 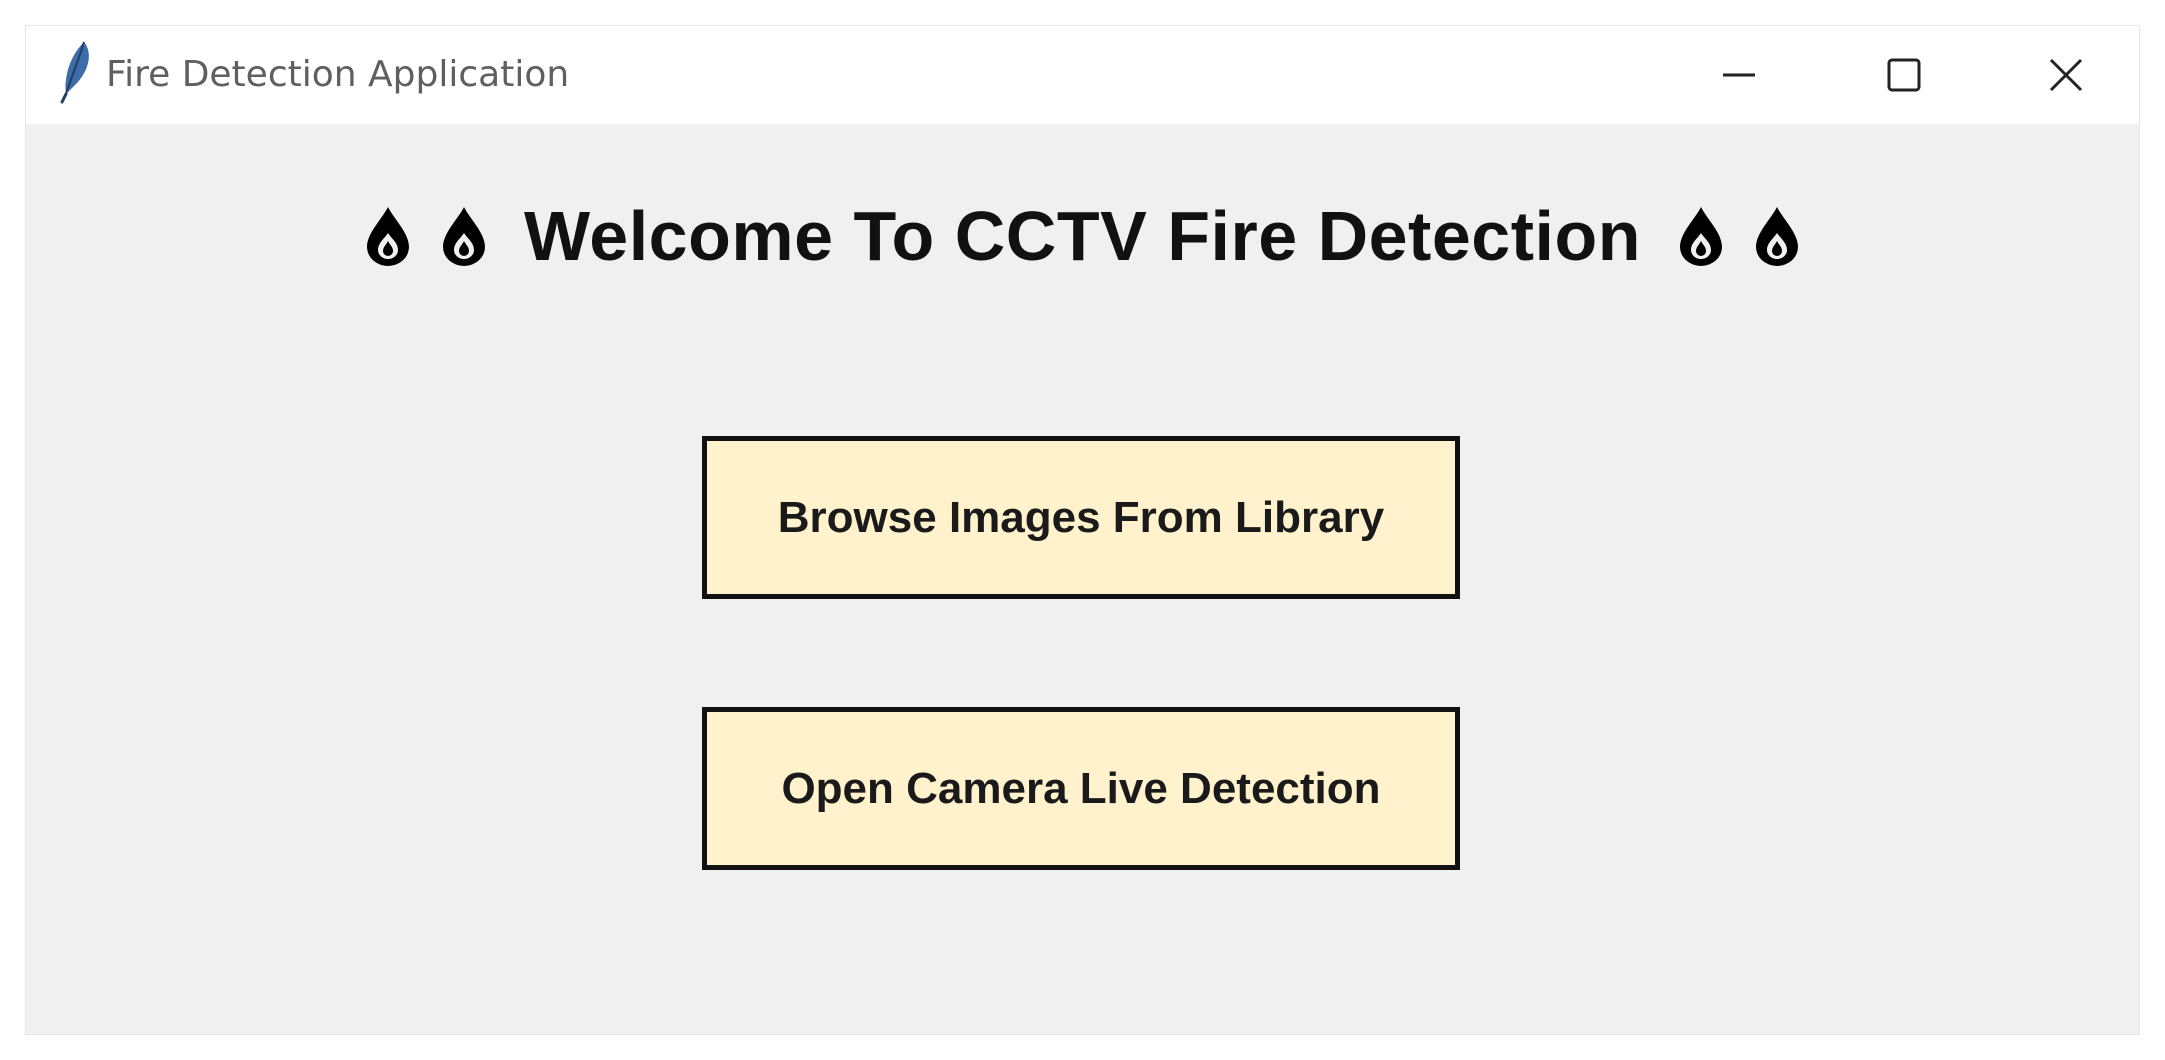 I want to click on minimize-button, so click(x=1739, y=75).